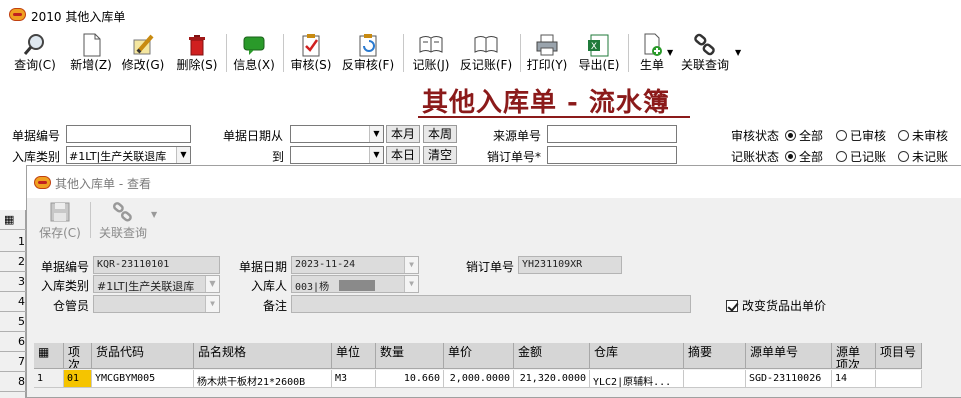 The width and height of the screenshot is (961, 398). What do you see at coordinates (128, 155) in the screenshot?
I see `type-select: #1LT|生产关联退库 ▼` at bounding box center [128, 155].